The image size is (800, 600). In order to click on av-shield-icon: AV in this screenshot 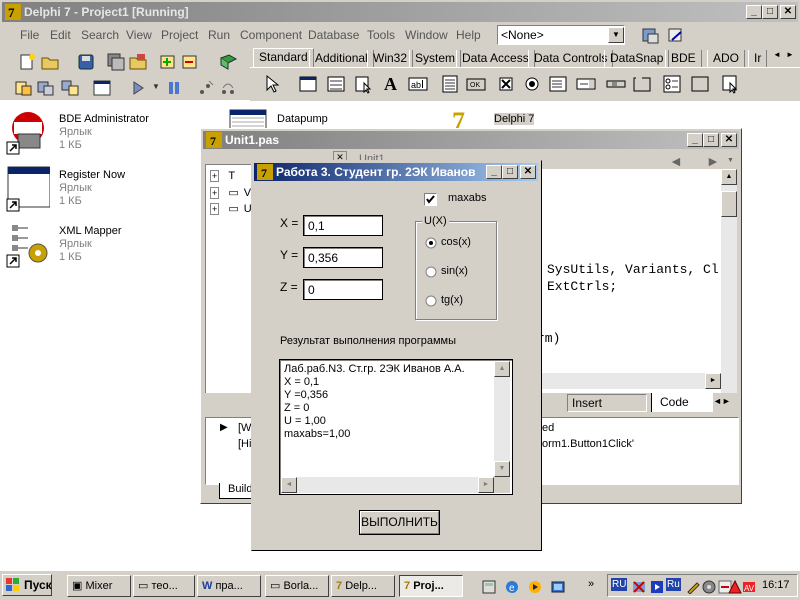, I will do `click(749, 587)`.